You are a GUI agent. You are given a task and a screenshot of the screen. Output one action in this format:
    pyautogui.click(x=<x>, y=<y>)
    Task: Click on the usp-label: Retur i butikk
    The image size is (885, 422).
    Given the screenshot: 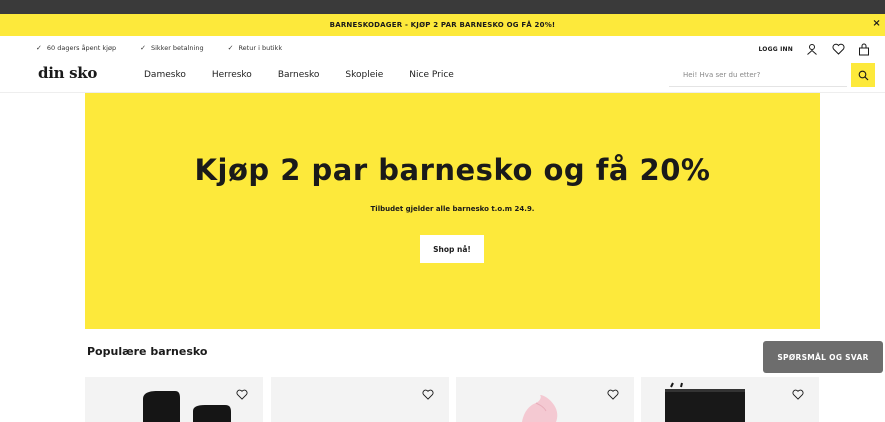 What is the action you would take?
    pyautogui.click(x=260, y=48)
    